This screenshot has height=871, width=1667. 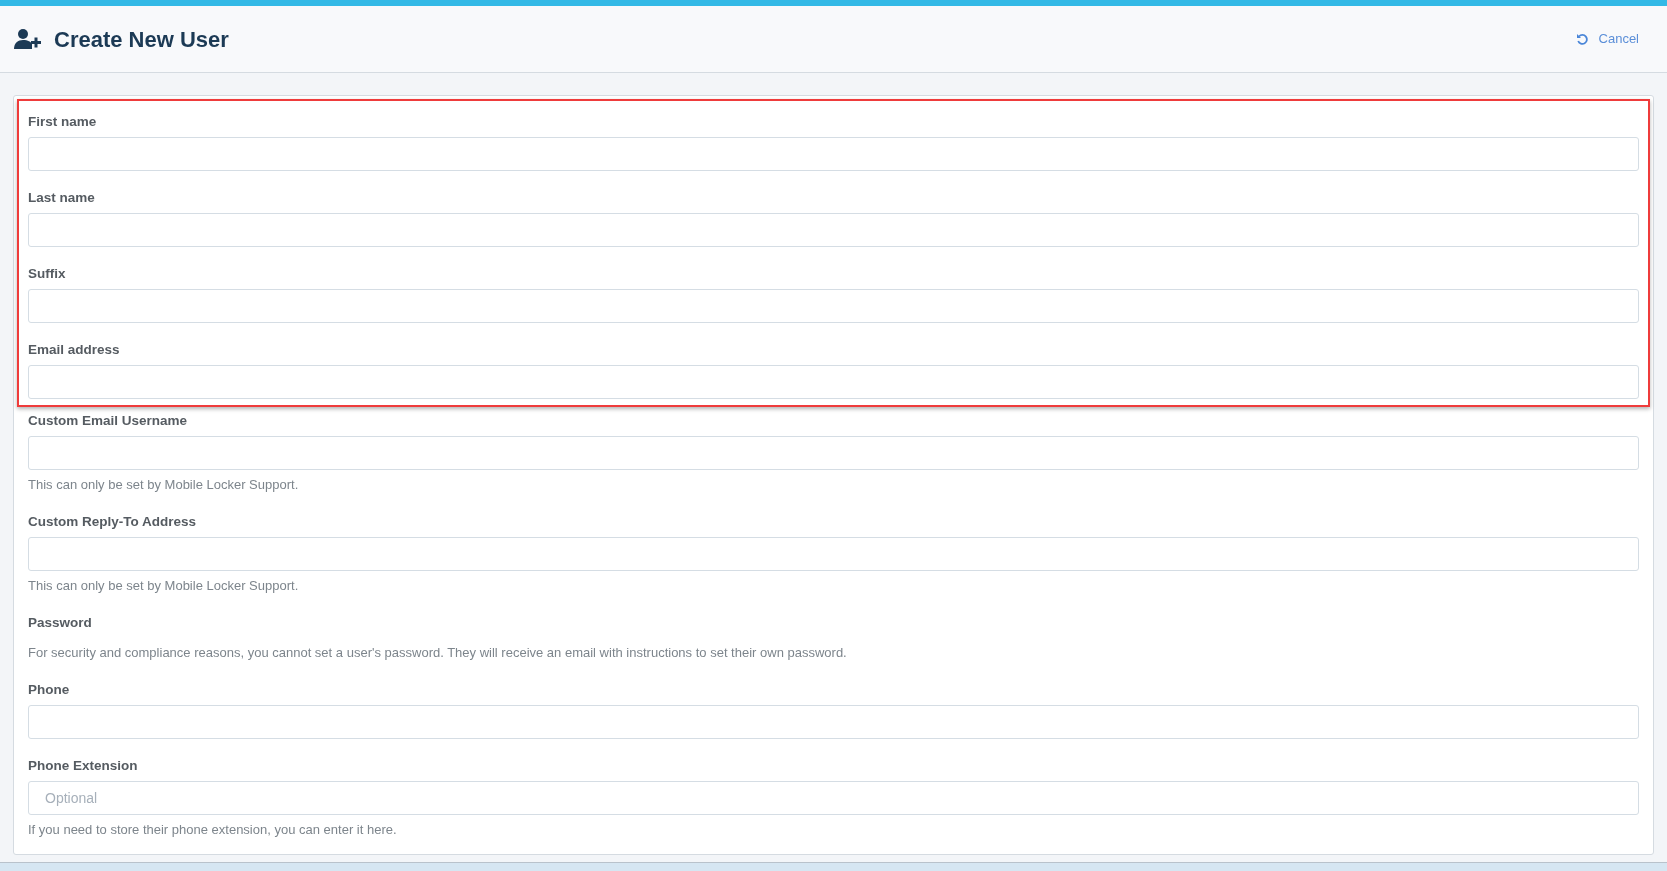 I want to click on field-label: Password, so click(x=60, y=623).